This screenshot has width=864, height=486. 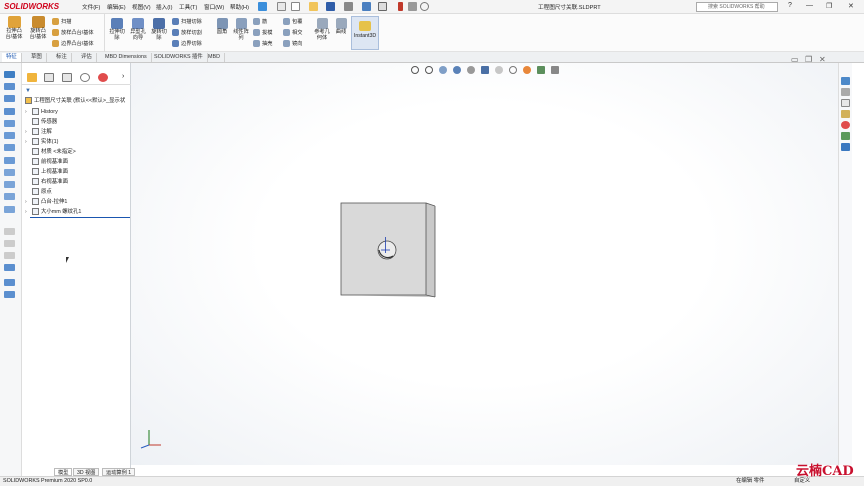 What do you see at coordinates (382, 6) in the screenshot?
I see `select-icon` at bounding box center [382, 6].